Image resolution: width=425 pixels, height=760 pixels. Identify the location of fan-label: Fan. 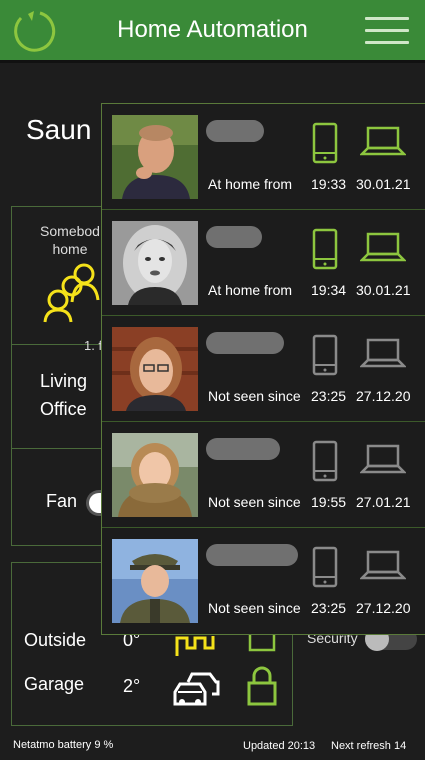
(62, 501).